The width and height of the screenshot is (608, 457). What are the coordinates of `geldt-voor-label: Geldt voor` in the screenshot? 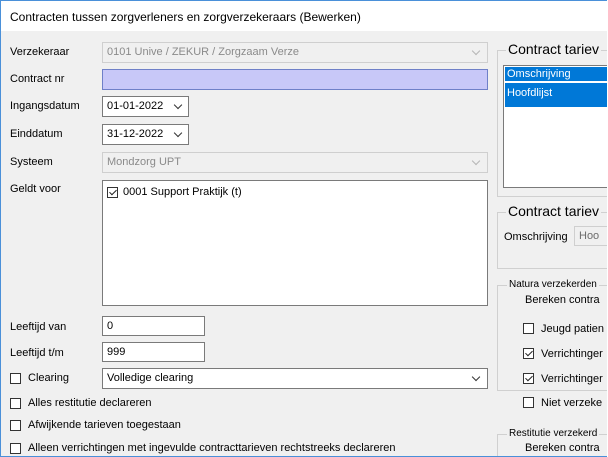 It's located at (35, 189).